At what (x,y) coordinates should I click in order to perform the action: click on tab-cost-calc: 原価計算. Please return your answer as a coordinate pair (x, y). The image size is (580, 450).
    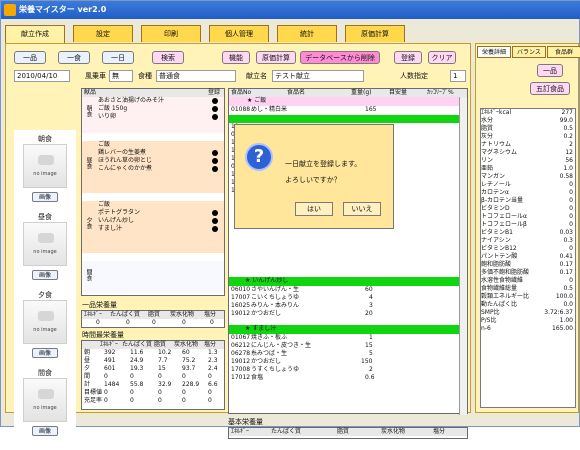
    Looking at the image, I should click on (375, 33).